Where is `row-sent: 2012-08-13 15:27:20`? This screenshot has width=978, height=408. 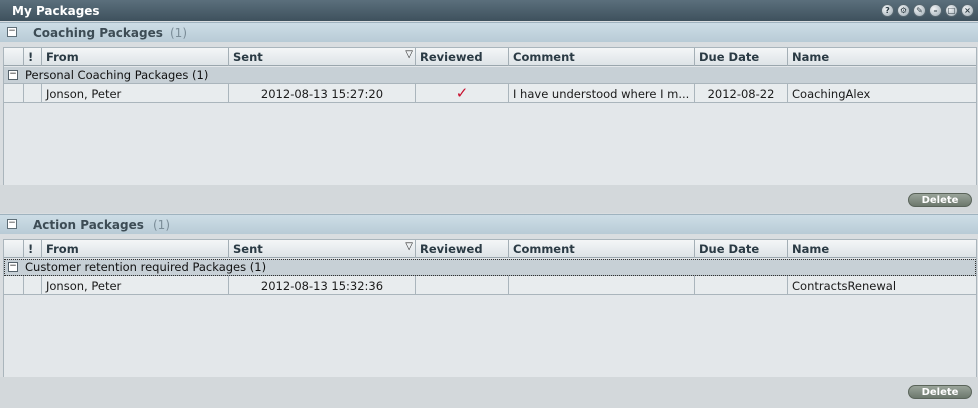 row-sent: 2012-08-13 15:27:20 is located at coordinates (322, 93).